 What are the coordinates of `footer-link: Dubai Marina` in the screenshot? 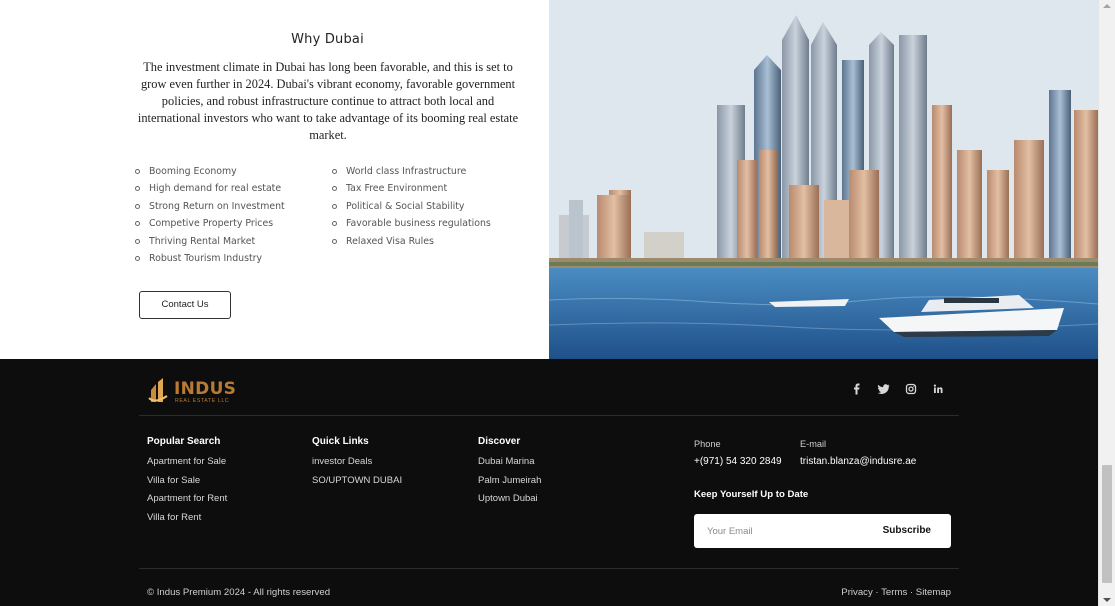 It's located at (509, 465).